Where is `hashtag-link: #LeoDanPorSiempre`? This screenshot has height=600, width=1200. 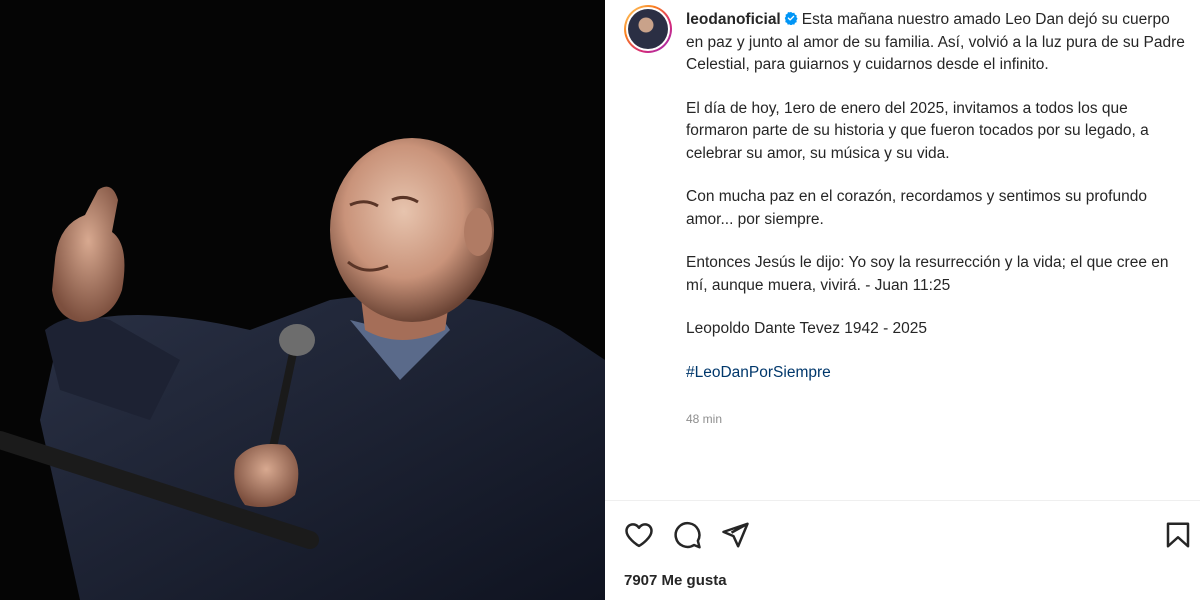
hashtag-link: #LeoDanPorSiempre is located at coordinates (758, 372).